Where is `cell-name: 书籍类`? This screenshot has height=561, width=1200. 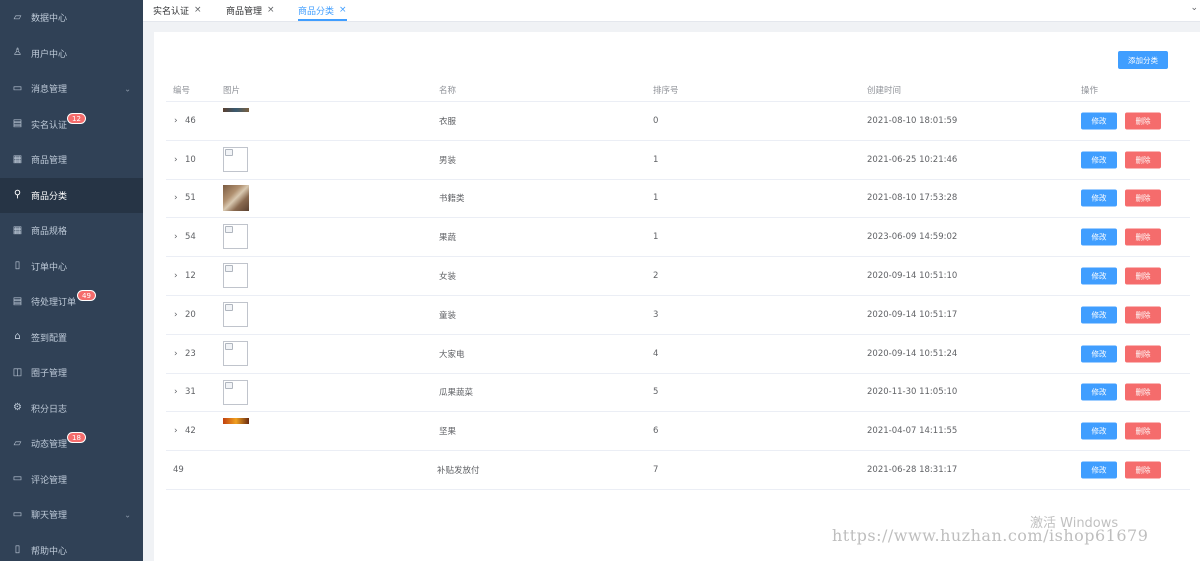 cell-name: 书籍类 is located at coordinates (452, 199).